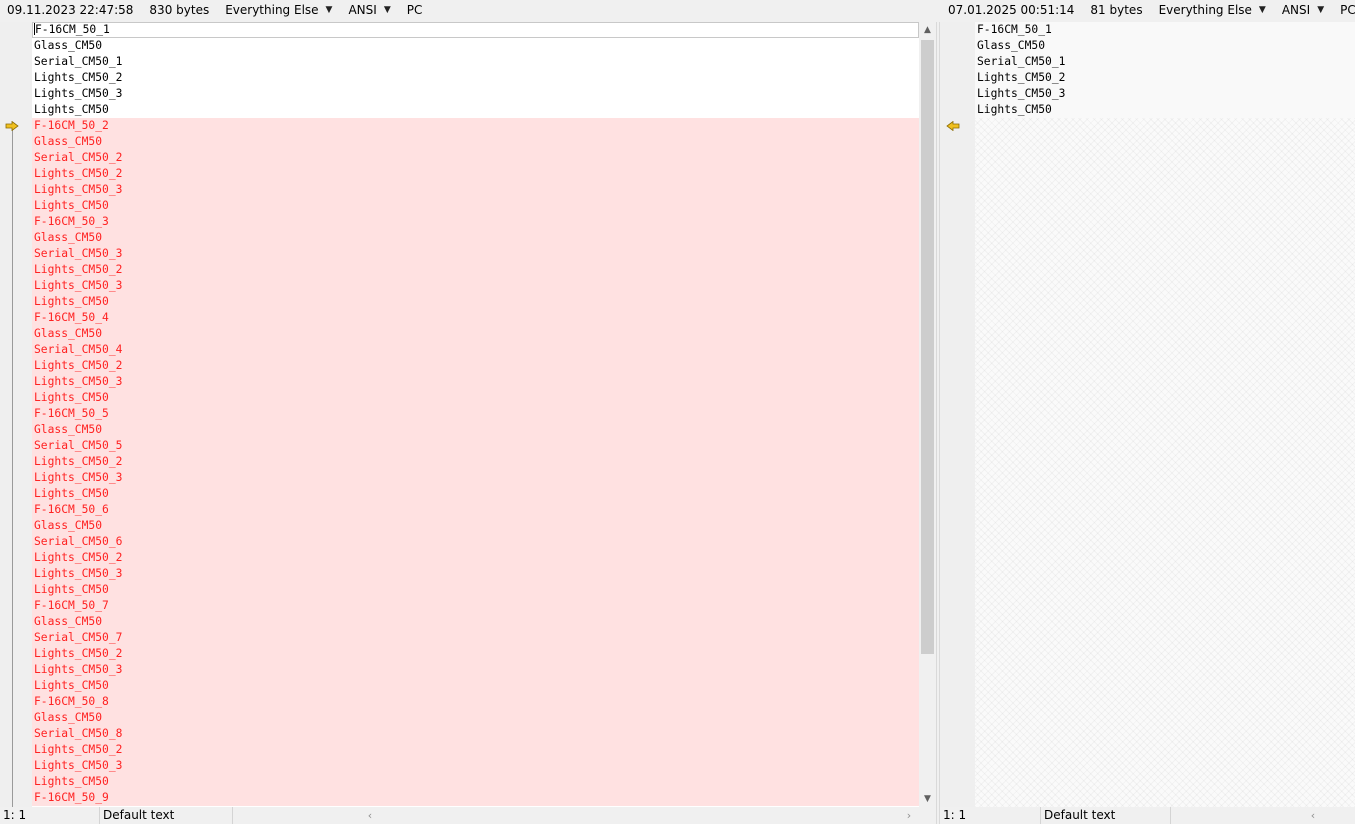  I want to click on scroll-right-icon: ›, so click(909, 815).